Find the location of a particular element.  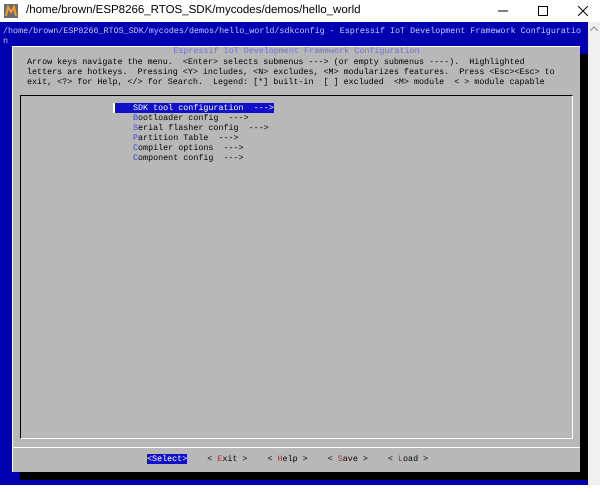

dialog-button: < Help > is located at coordinates (287, 459).